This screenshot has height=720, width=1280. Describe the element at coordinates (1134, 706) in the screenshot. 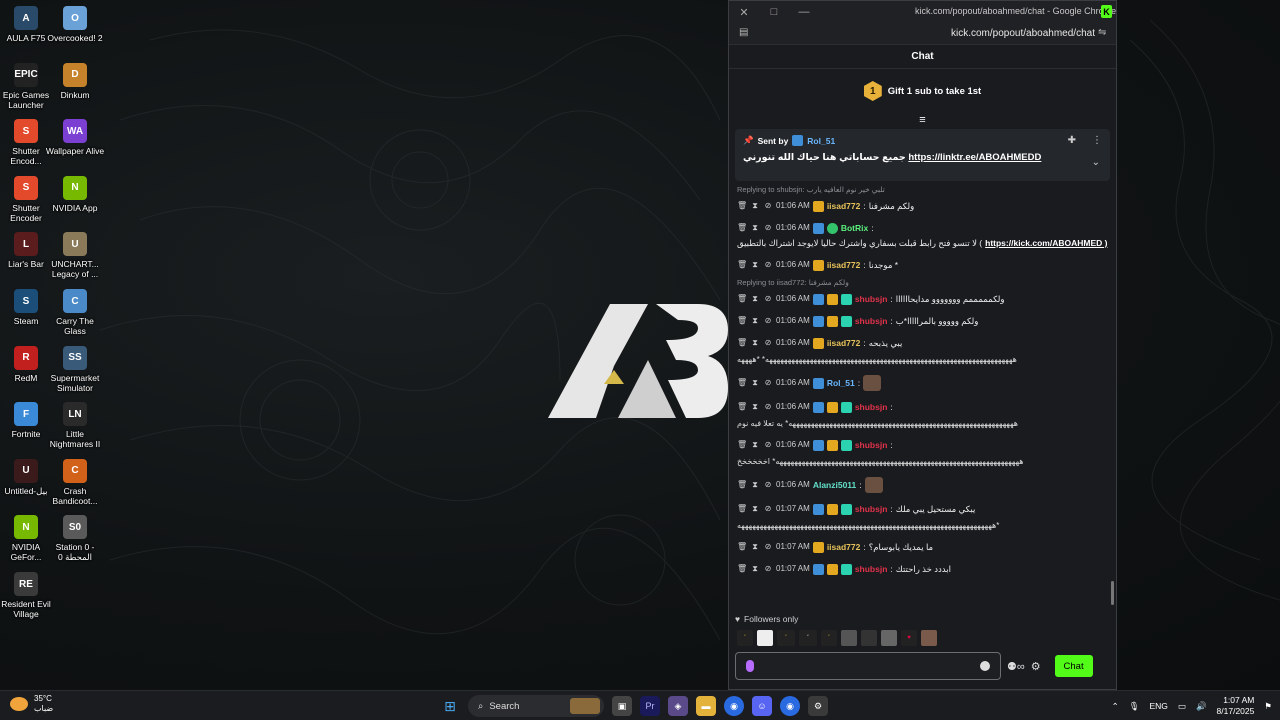

I see `mic-tray-icon: 🎙` at that location.